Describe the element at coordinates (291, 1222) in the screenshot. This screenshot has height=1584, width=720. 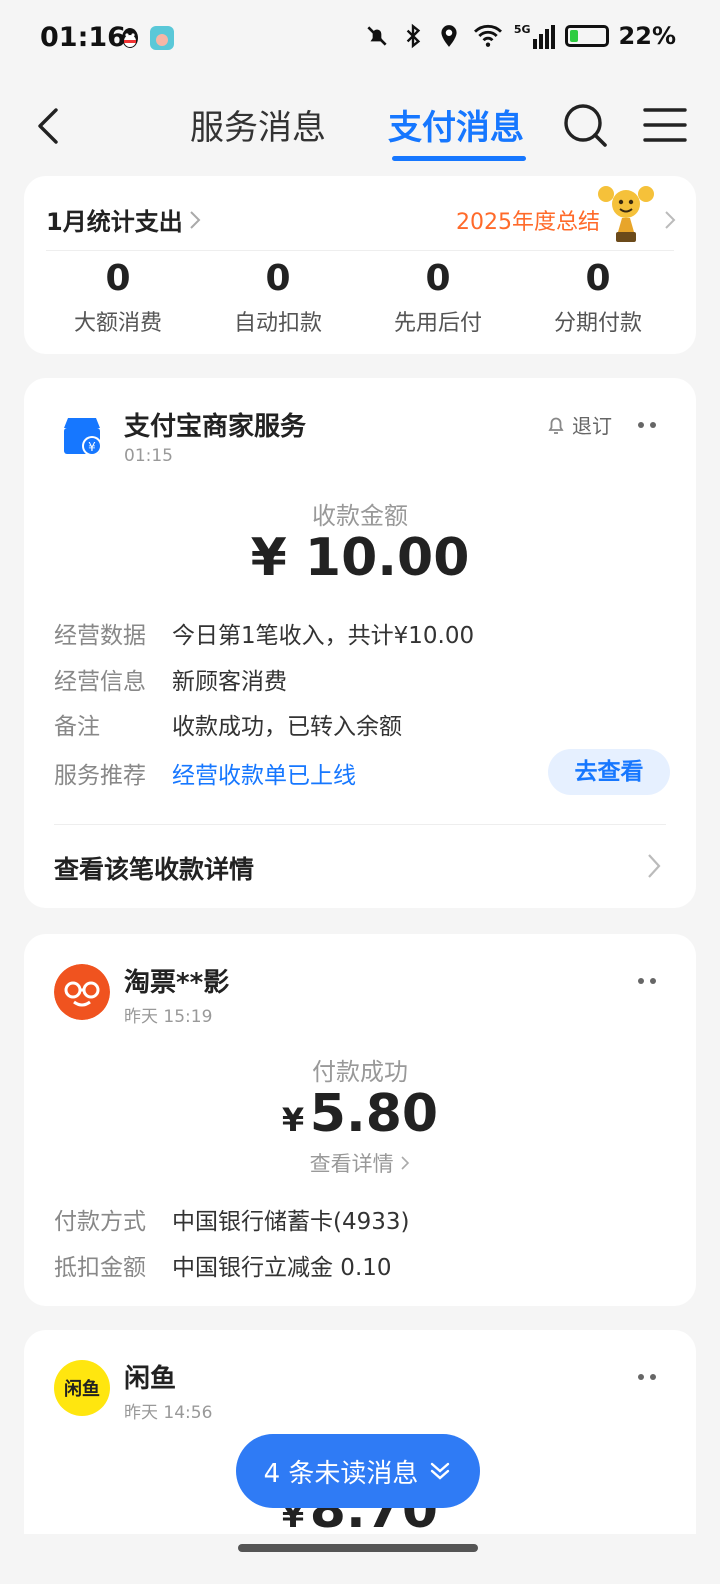
I see `info-value: 中国银行储蓄卡(4933)` at that location.